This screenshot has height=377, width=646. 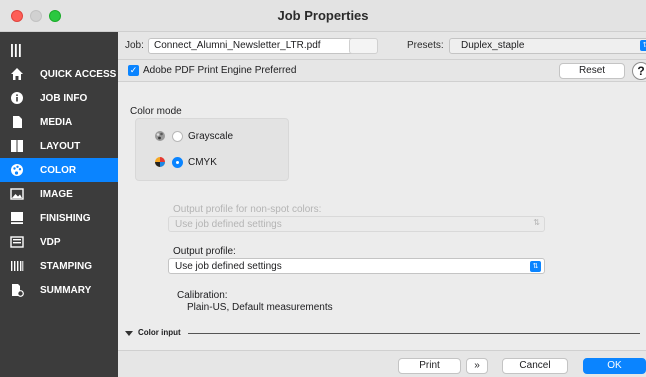 I want to click on calibration-label: Calibration:, so click(x=202, y=295).